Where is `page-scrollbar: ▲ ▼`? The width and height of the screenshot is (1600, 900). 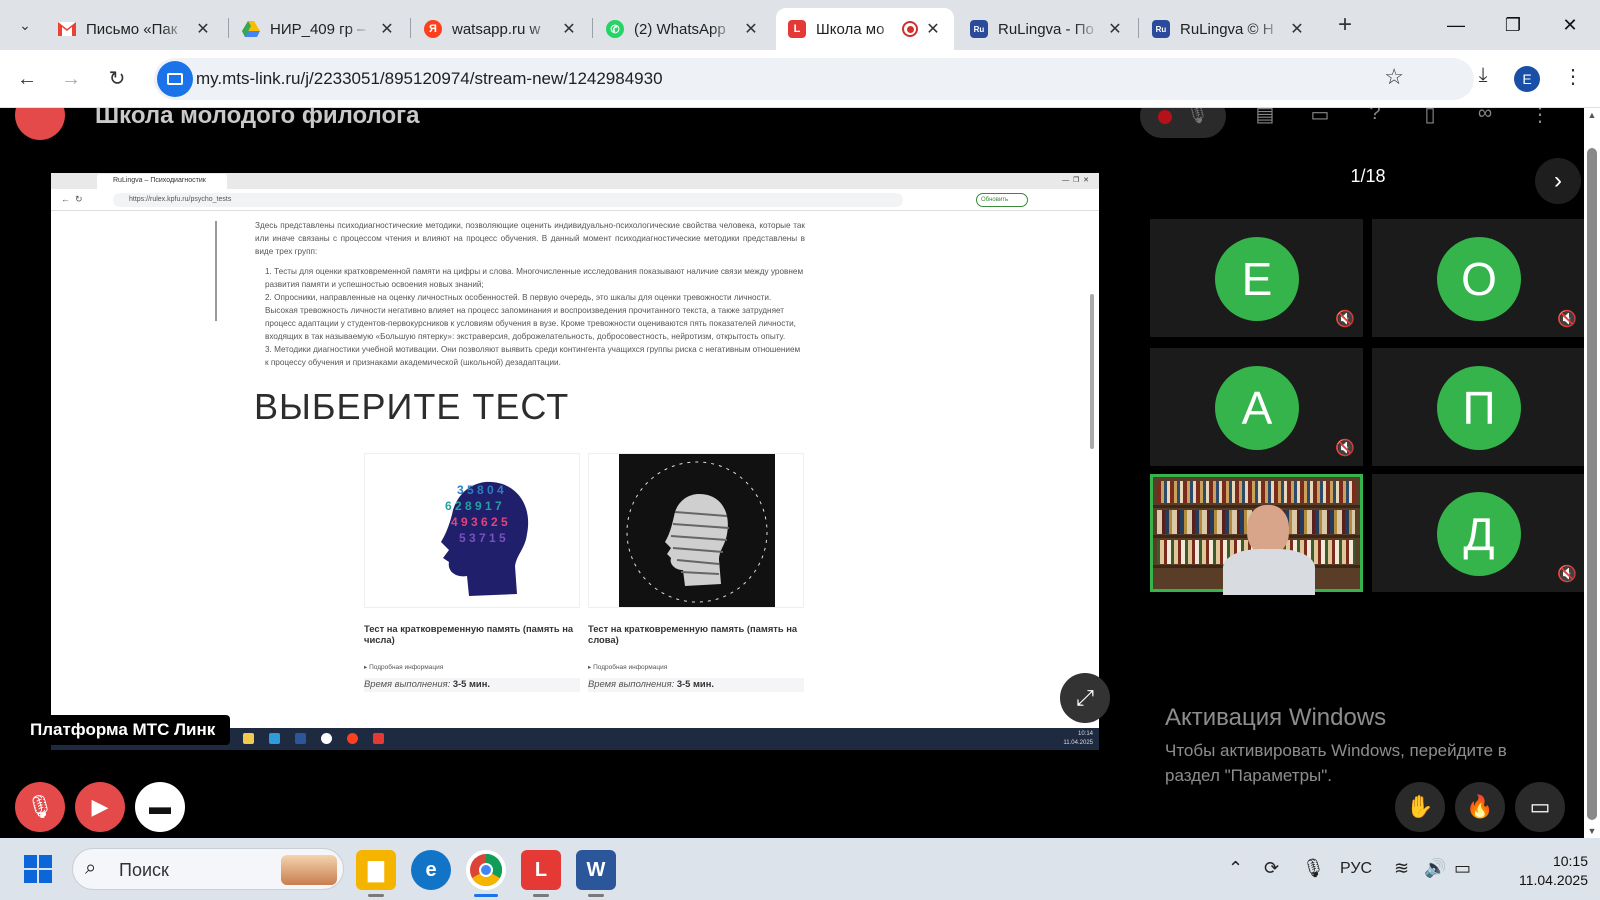 page-scrollbar: ▲ ▼ is located at coordinates (1592, 473).